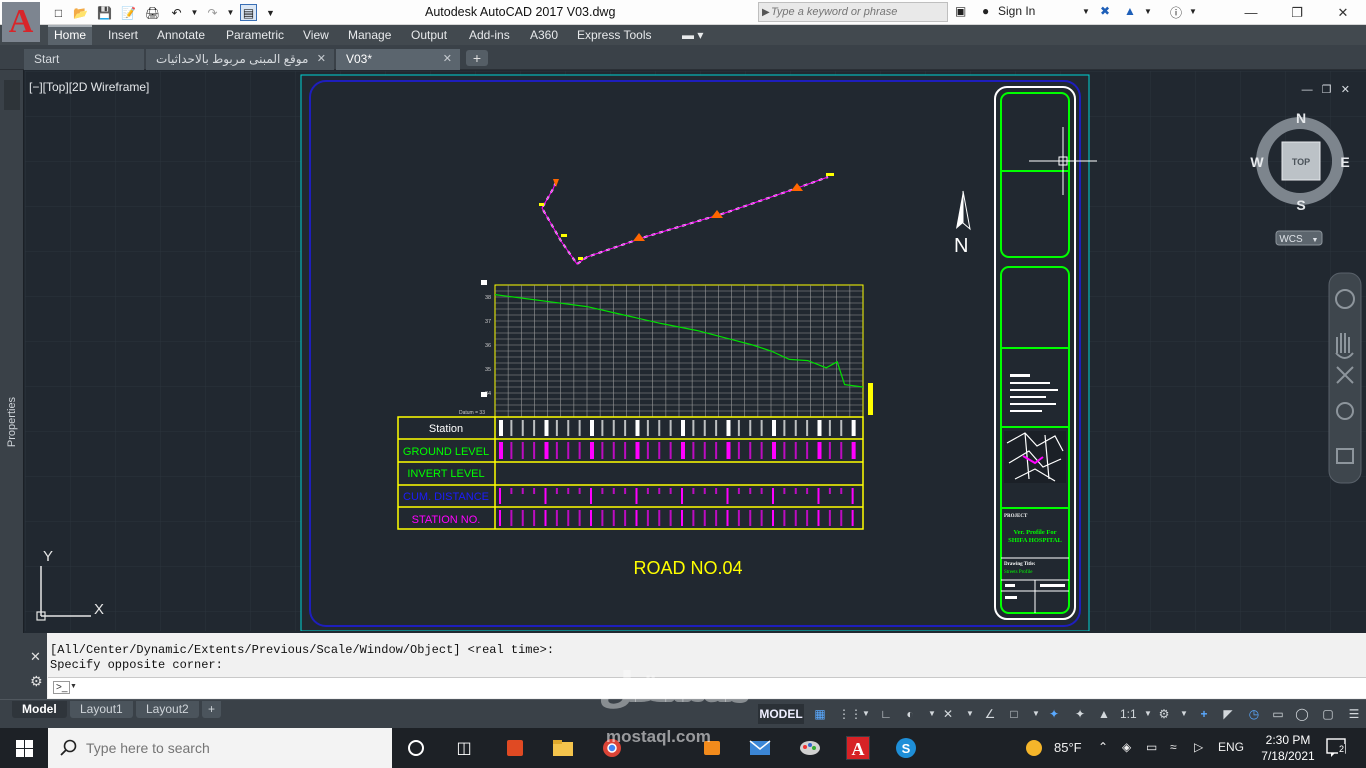  Describe the element at coordinates (128, 12) in the screenshot. I see `save-as-icon: 📝` at that location.